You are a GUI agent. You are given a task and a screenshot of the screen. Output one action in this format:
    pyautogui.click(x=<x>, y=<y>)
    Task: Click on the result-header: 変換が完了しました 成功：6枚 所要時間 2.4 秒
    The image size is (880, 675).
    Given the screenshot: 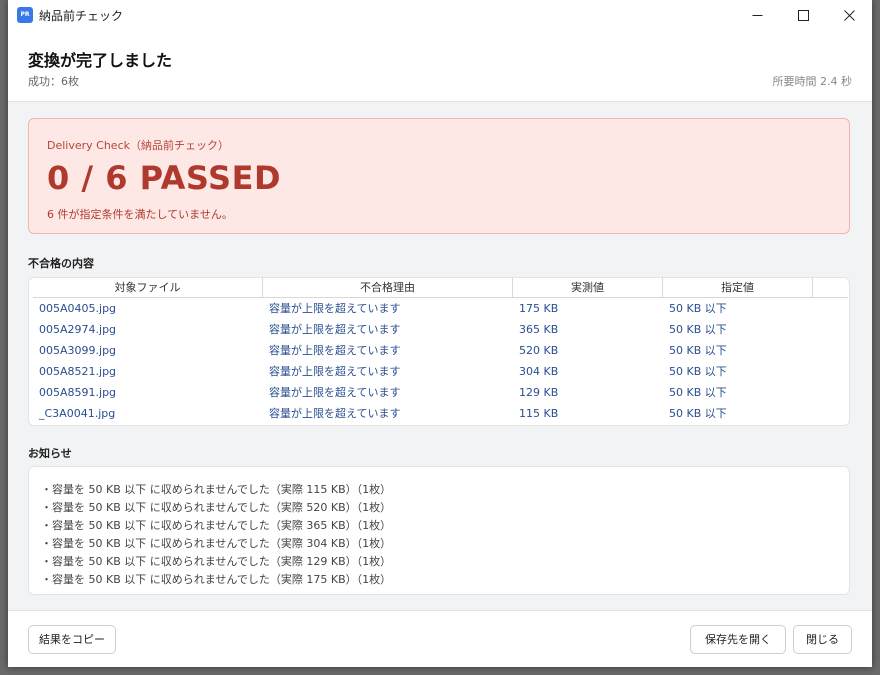 What is the action you would take?
    pyautogui.click(x=440, y=66)
    